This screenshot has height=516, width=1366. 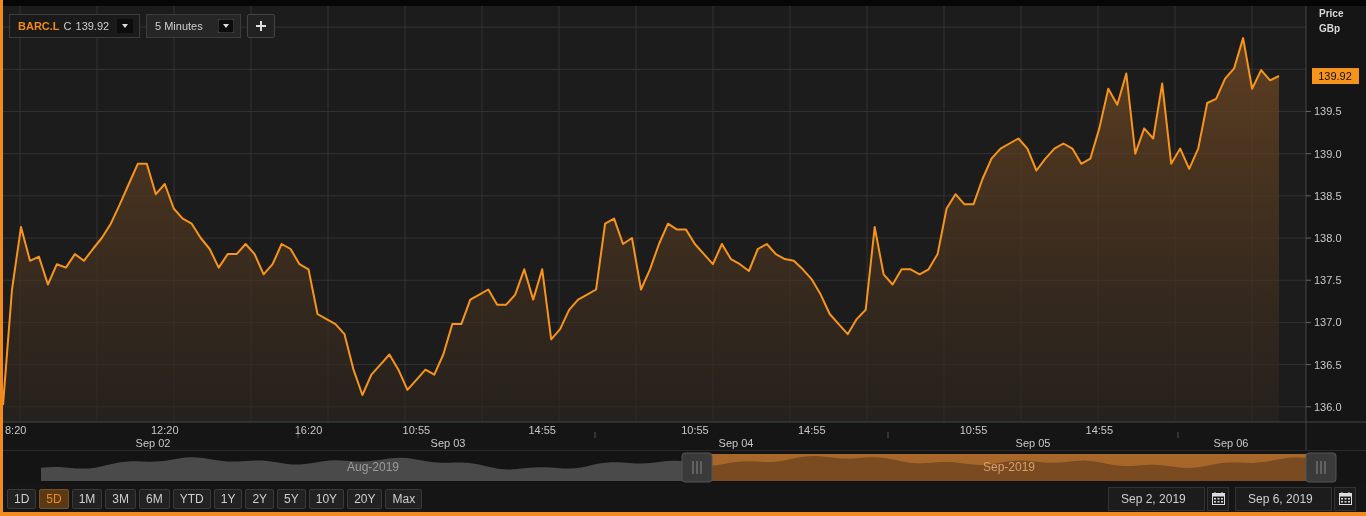 I want to click on y-tick-label: 138.0, so click(x=1328, y=237).